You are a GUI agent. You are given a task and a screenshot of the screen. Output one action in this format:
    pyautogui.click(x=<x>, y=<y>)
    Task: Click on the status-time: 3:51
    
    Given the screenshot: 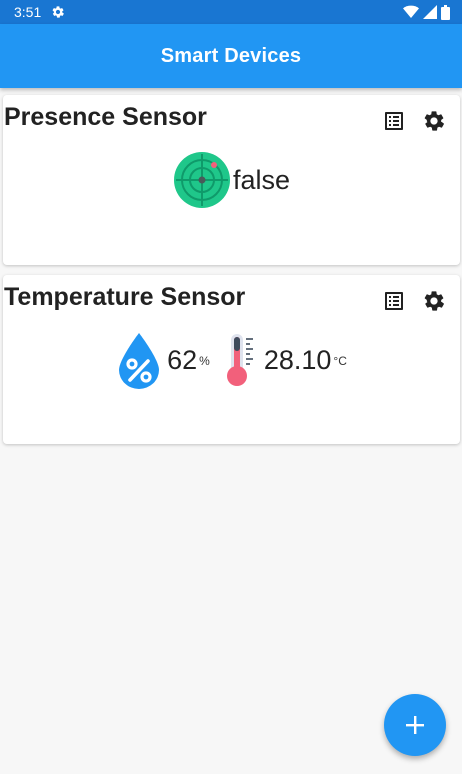 What is the action you would take?
    pyautogui.click(x=28, y=12)
    